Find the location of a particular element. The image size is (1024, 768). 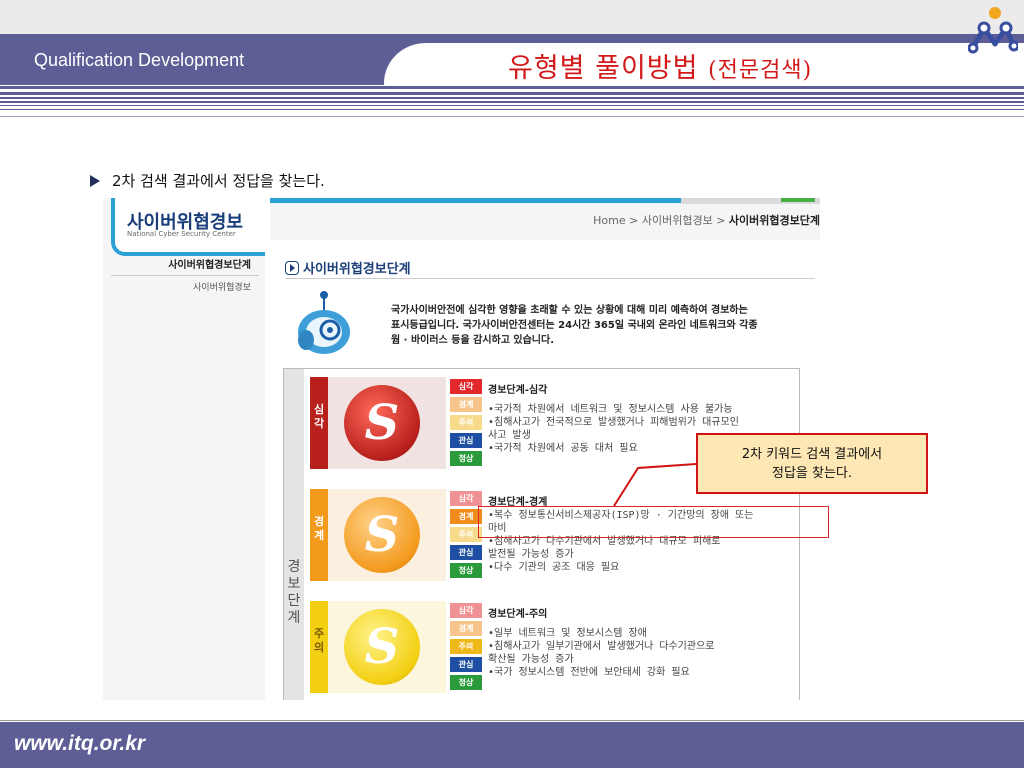

robot-mascot-icon is located at coordinates (324, 322).